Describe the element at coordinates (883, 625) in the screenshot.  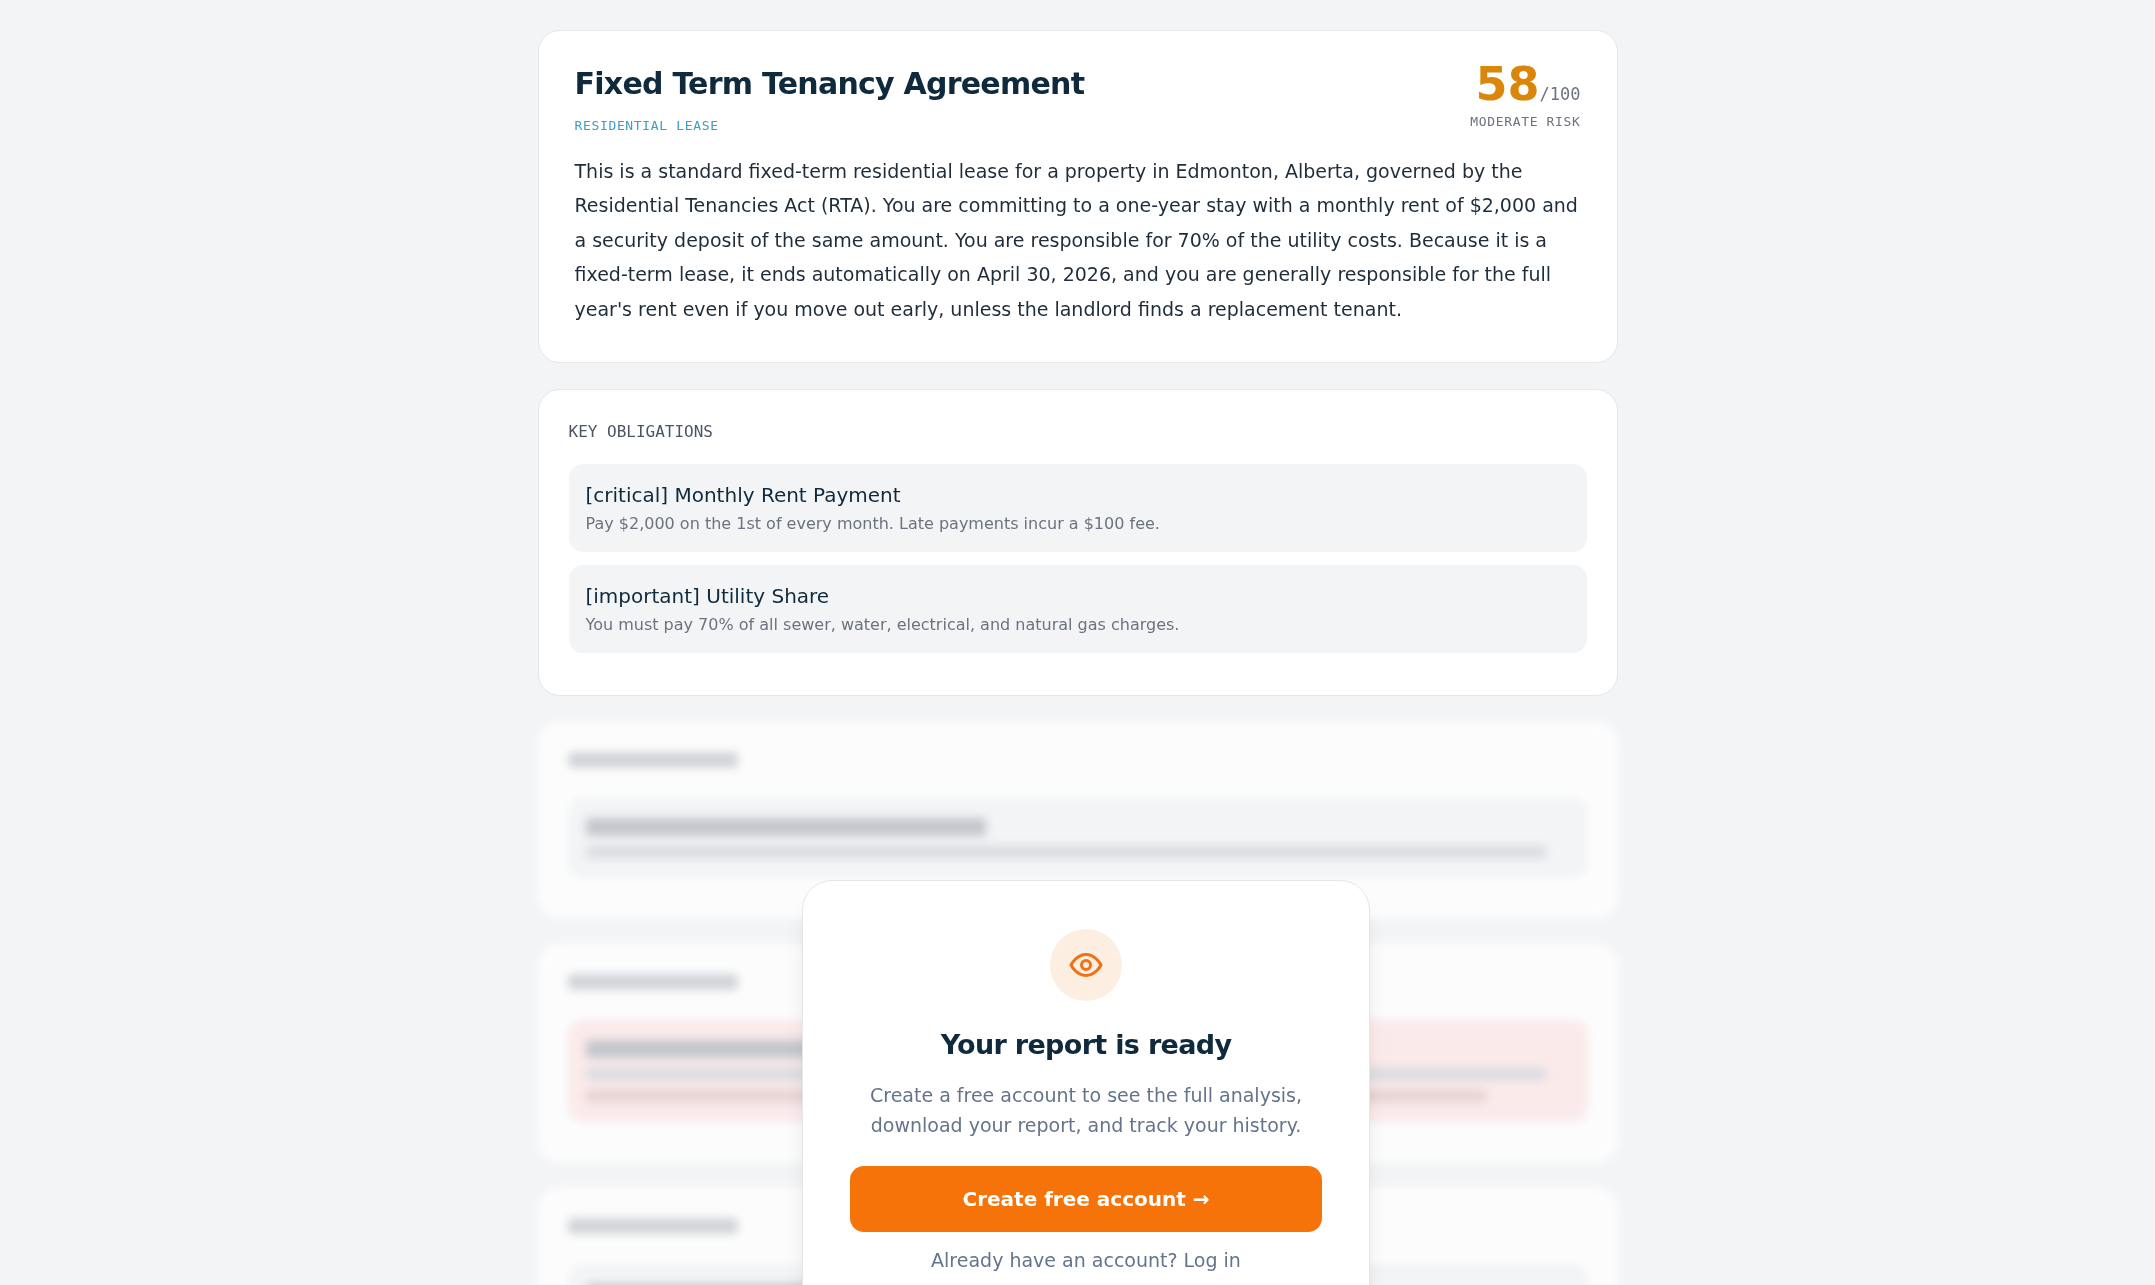
I see `obligation-detail: You must pay 70% of all sewer, water, electrical, and natural gas charges.` at that location.